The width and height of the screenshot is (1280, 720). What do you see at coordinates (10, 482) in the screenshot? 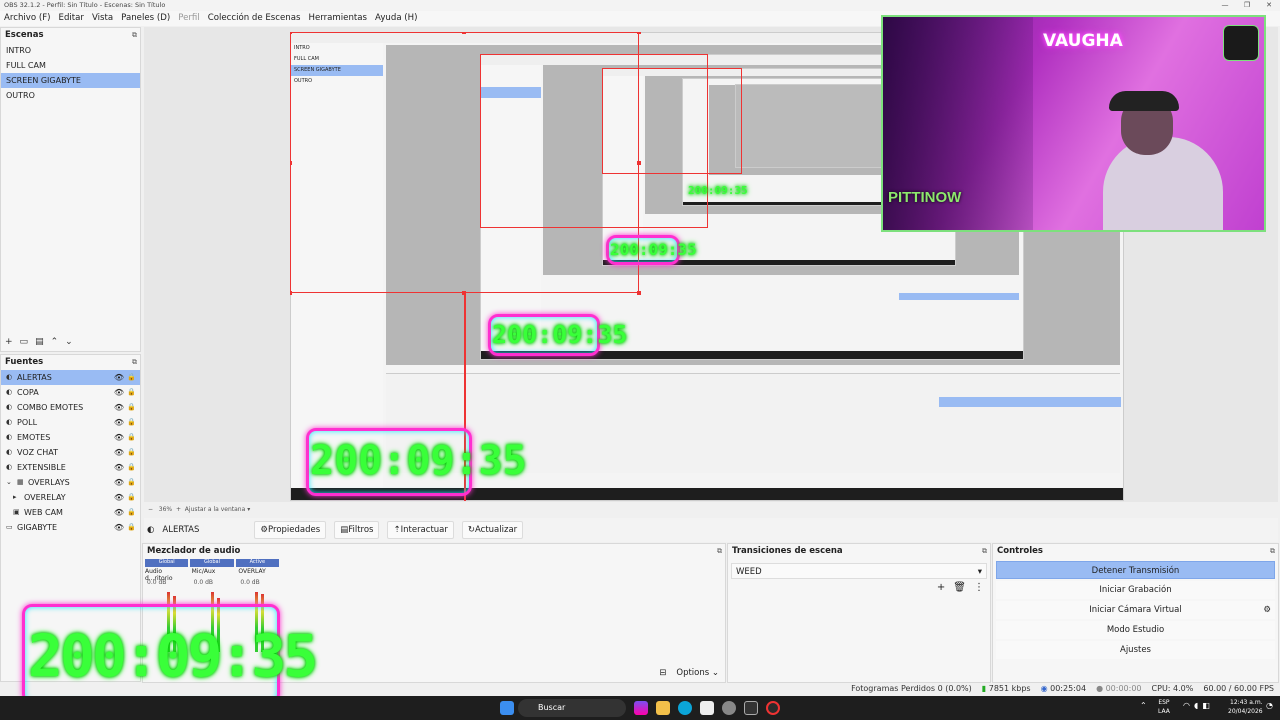
I see `chevron-down-icon: ⌄` at bounding box center [10, 482].